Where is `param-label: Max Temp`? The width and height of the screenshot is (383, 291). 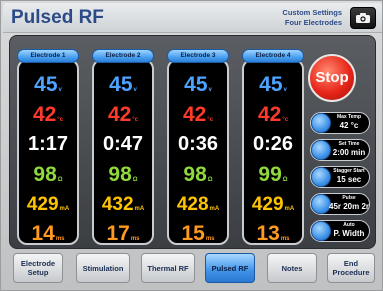 param-label: Max Temp is located at coordinates (349, 117).